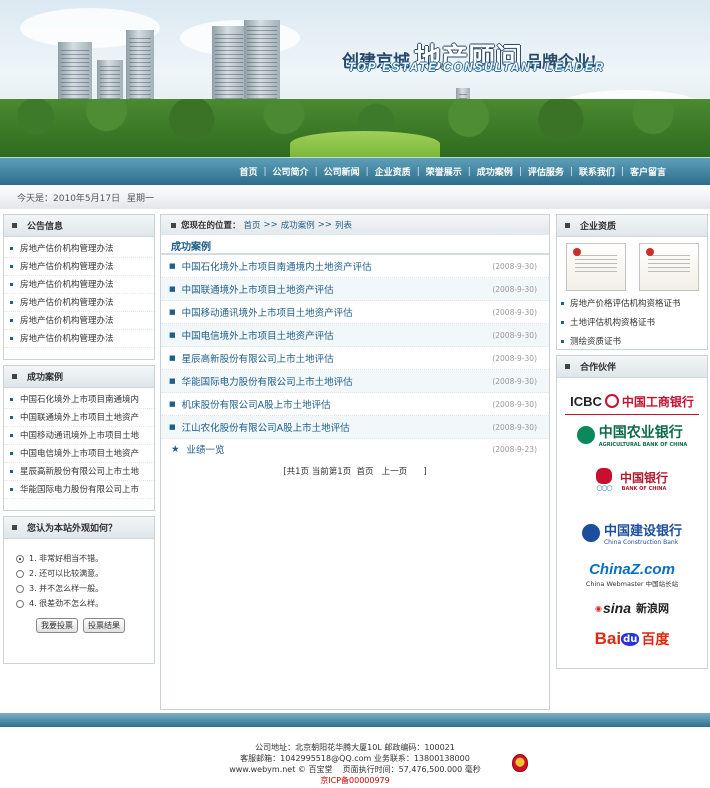 This screenshot has width=710, height=788. What do you see at coordinates (590, 533) in the screenshot?
I see `ccb-emblem-icon` at bounding box center [590, 533].